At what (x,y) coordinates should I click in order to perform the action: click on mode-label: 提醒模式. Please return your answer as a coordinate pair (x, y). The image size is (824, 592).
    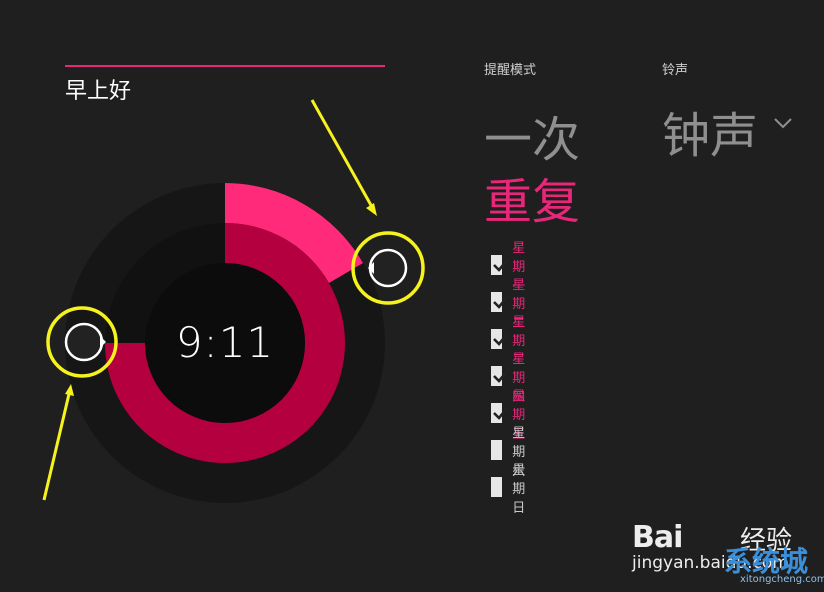
    Looking at the image, I should click on (510, 70).